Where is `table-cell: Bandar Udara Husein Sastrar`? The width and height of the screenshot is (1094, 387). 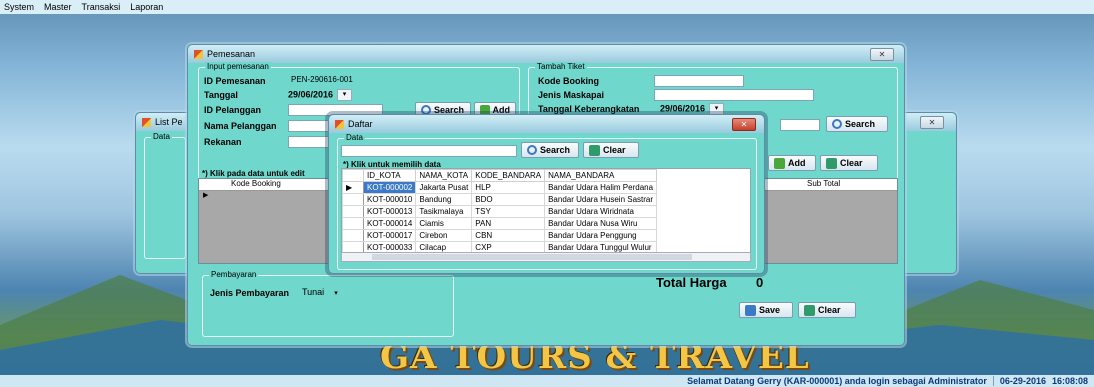 table-cell: Bandar Udara Husein Sastrar is located at coordinates (601, 199).